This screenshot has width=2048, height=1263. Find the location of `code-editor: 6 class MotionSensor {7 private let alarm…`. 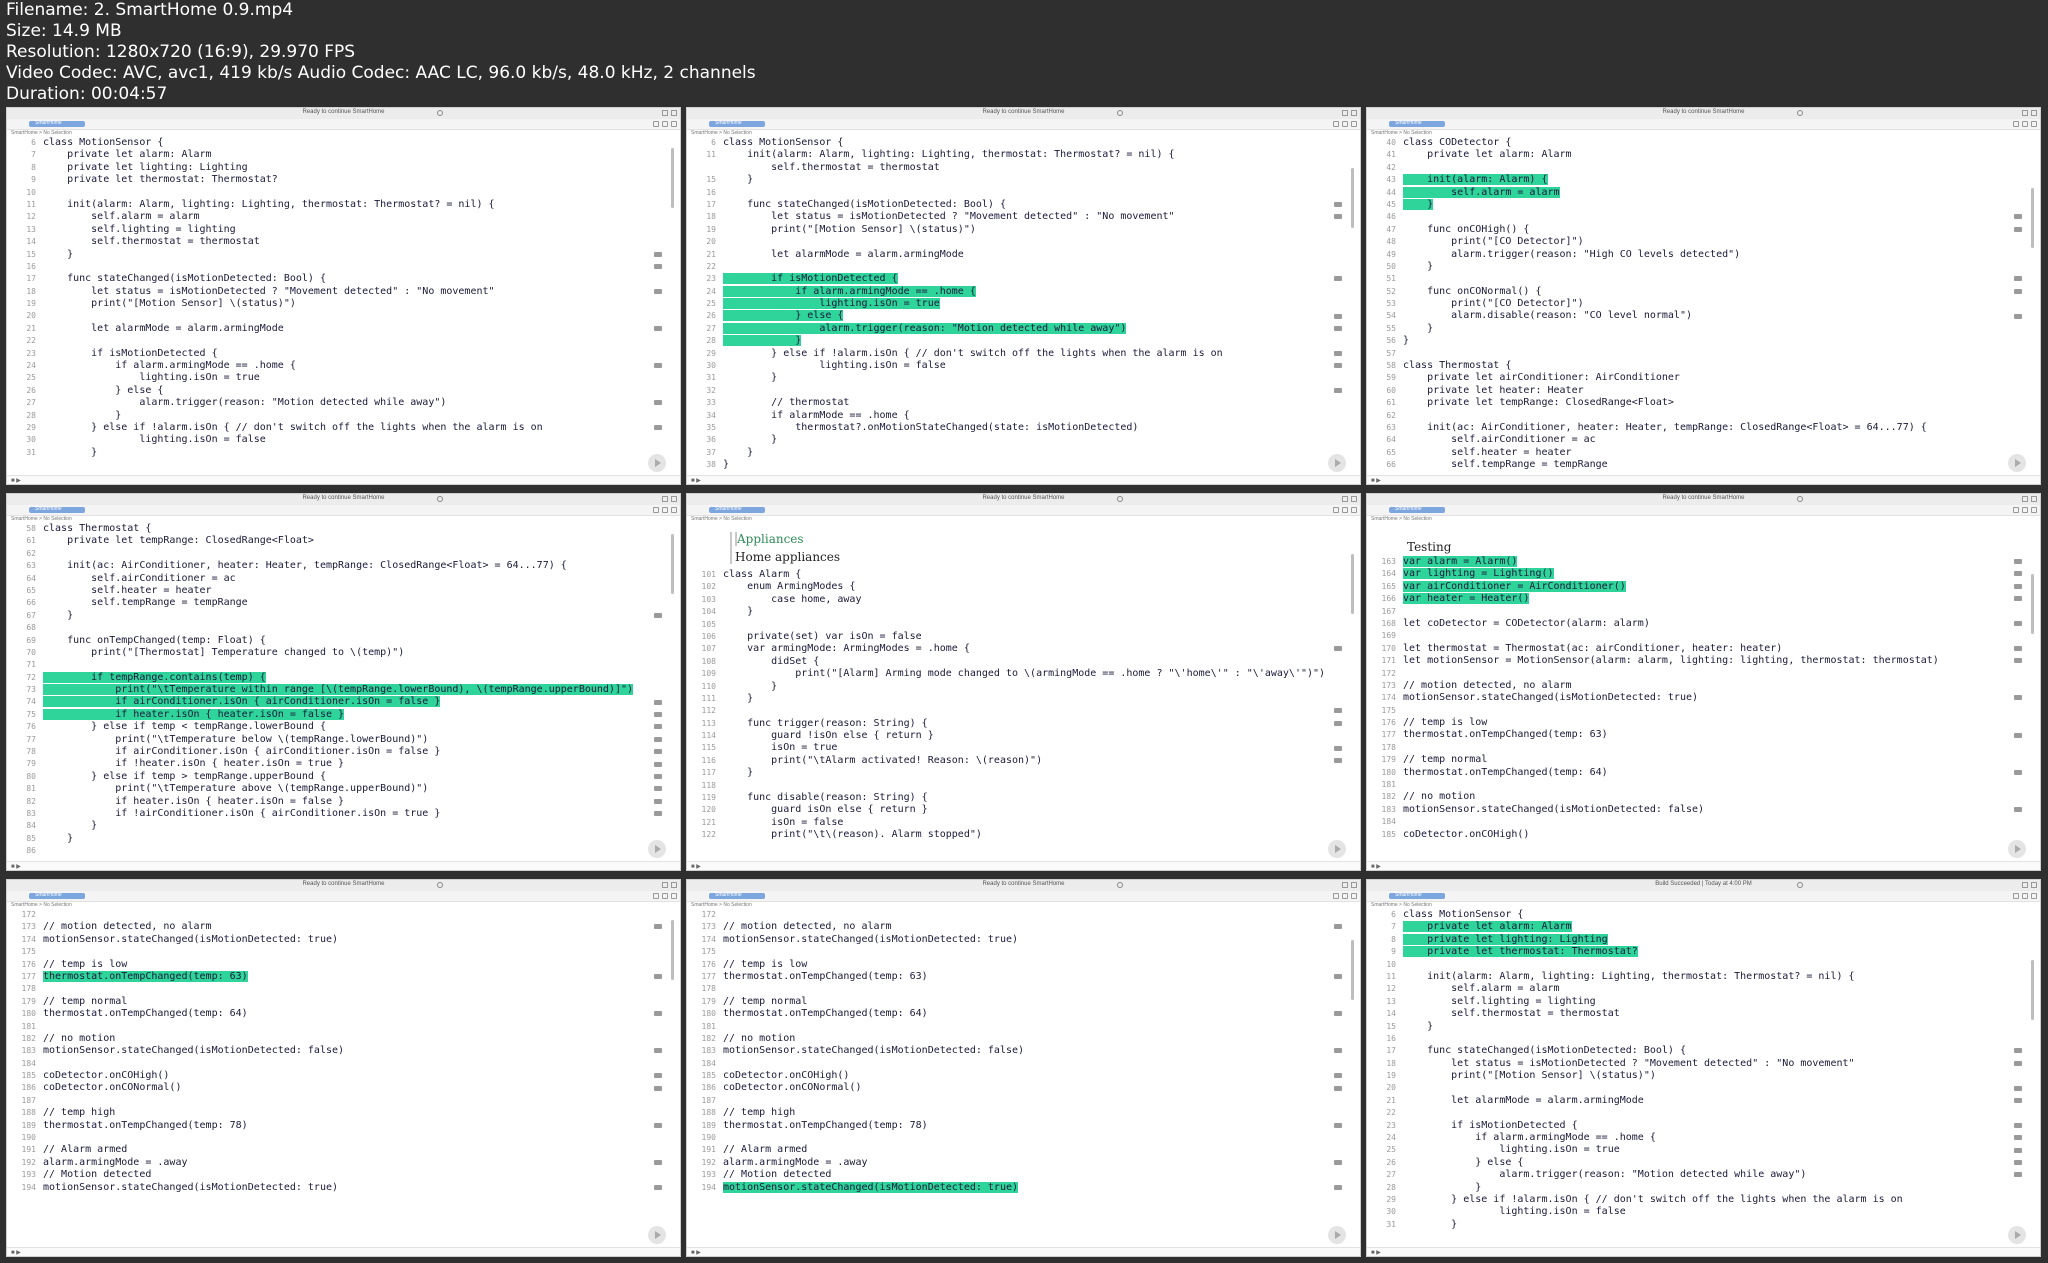

code-editor: 6 class MotionSensor {7 private let alarm… is located at coordinates (331, 298).